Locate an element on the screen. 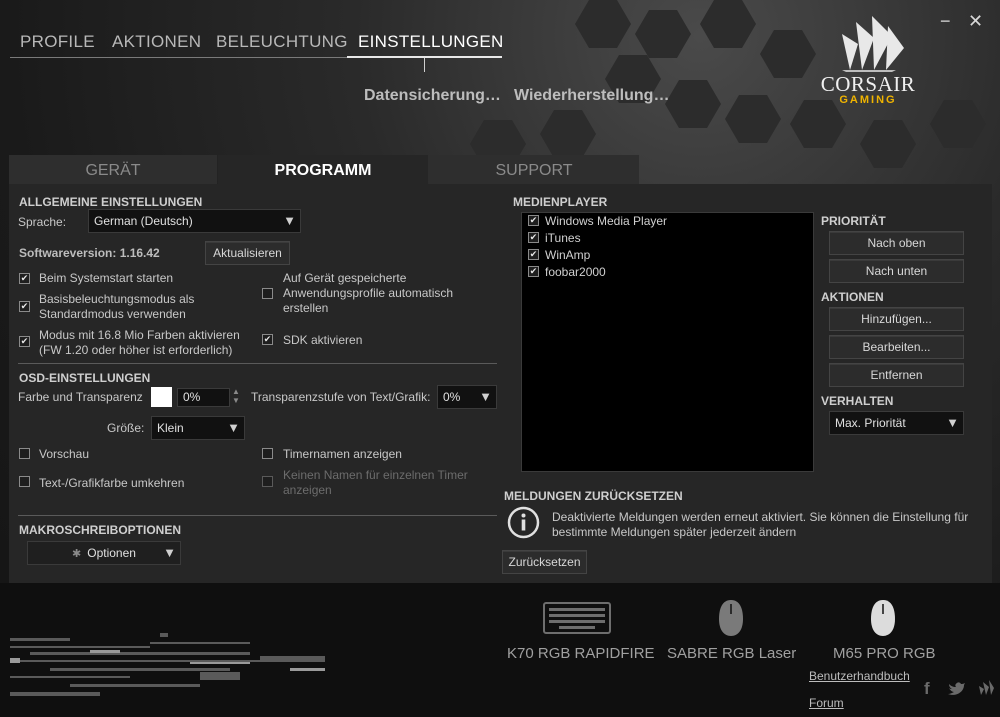 Image resolution: width=1000 pixels, height=717 pixels. move-down-button: Nach unten is located at coordinates (896, 271).